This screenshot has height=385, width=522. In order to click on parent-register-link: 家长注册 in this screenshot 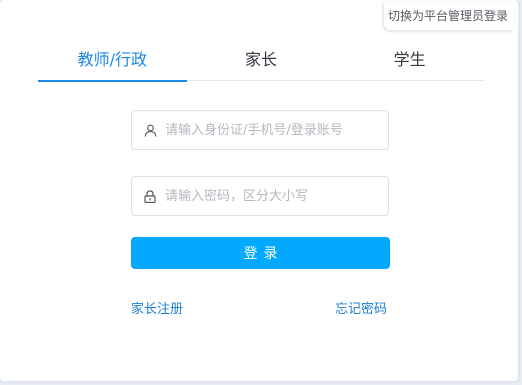, I will do `click(157, 307)`.